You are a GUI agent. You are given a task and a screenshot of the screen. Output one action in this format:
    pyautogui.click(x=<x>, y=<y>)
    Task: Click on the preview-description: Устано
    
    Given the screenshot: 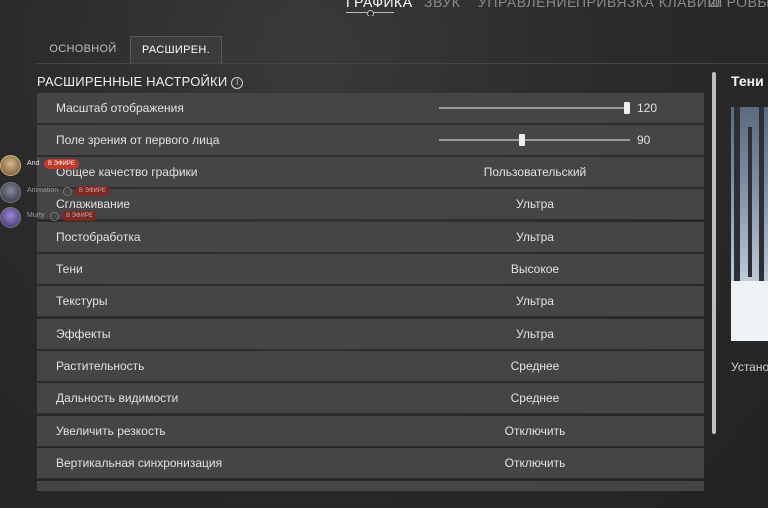 What is the action you would take?
    pyautogui.click(x=749, y=367)
    